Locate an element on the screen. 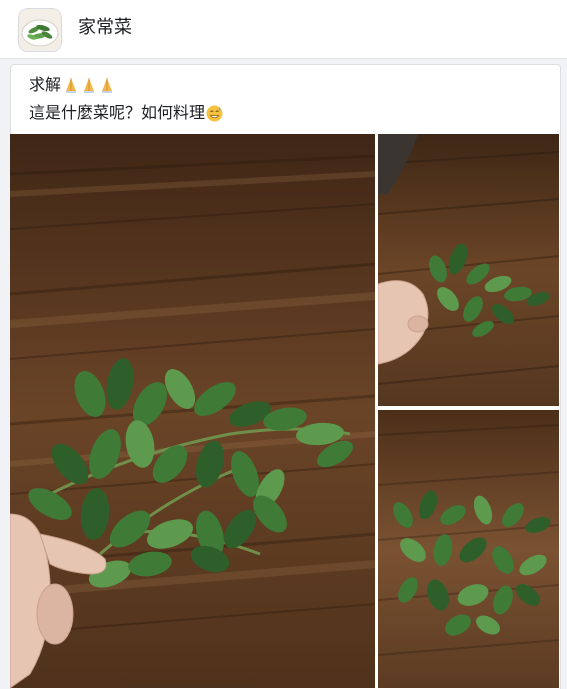 The image size is (567, 689). group-header: 家常菜 is located at coordinates (283, 29).